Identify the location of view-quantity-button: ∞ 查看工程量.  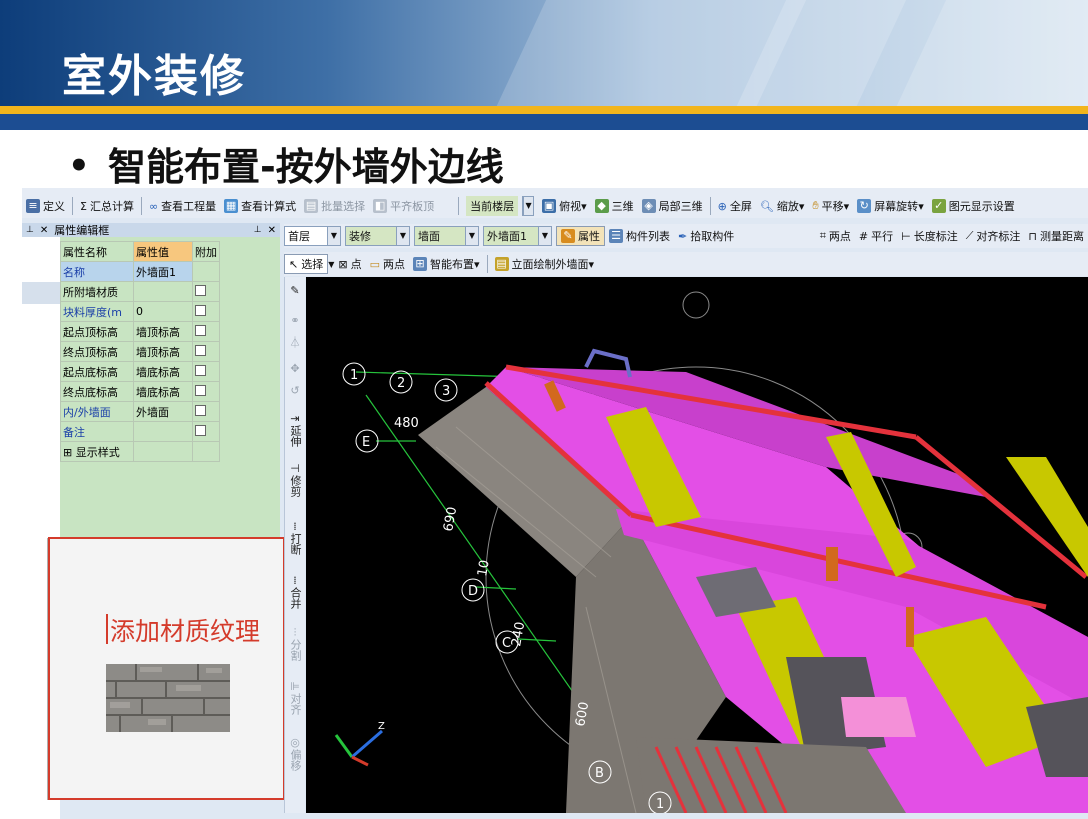
(182, 206).